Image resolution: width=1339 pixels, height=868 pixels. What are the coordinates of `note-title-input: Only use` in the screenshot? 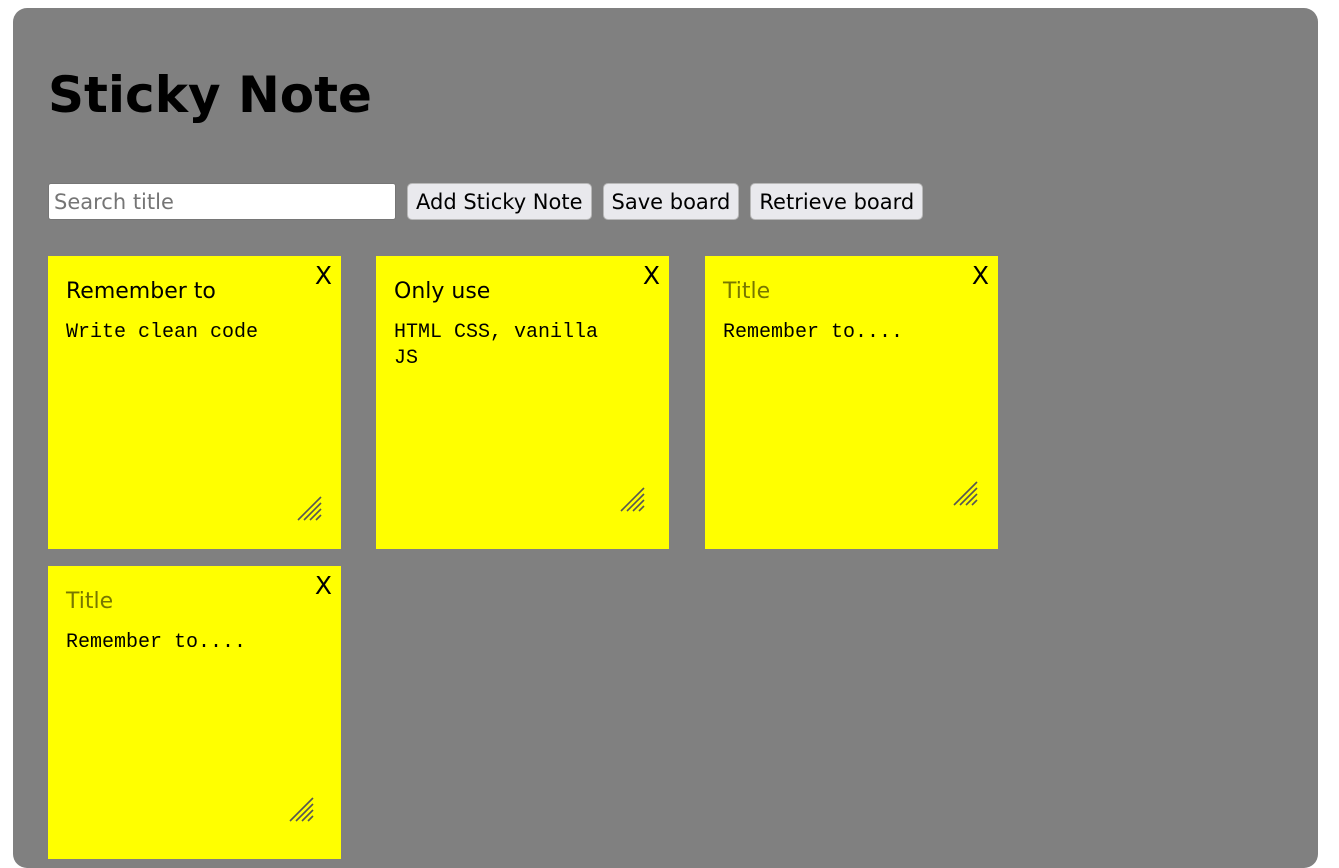 It's located at (509, 292).